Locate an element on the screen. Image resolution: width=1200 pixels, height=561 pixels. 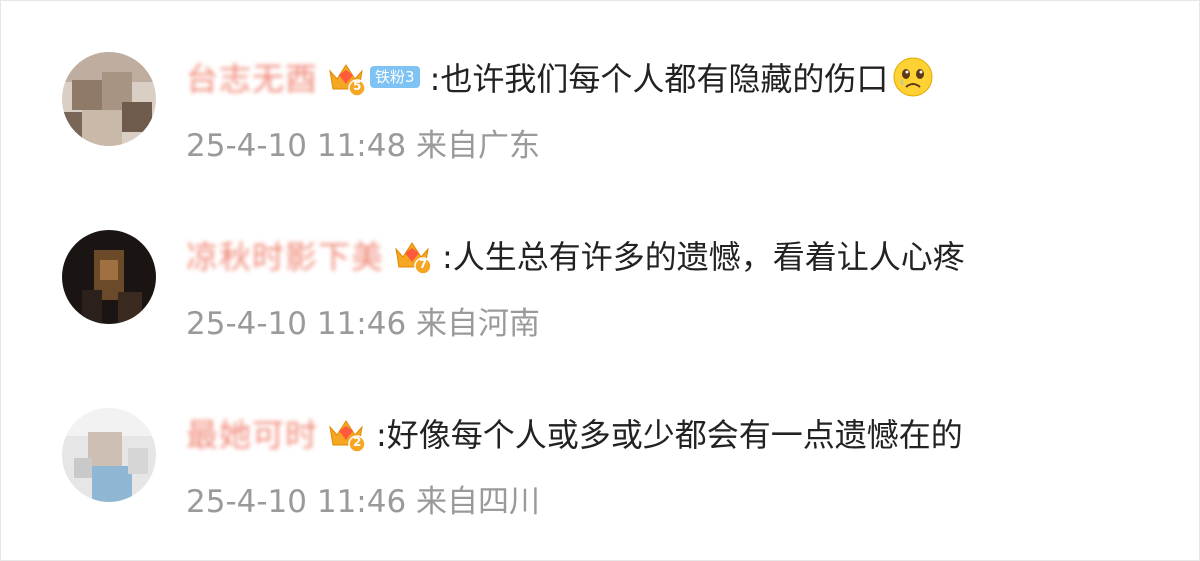
comment-location: 来自广东 is located at coordinates (478, 146).